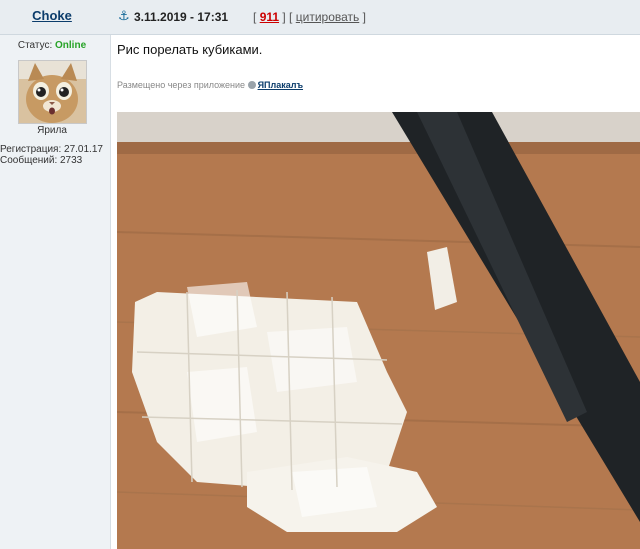 Image resolution: width=640 pixels, height=549 pixels. Describe the element at coordinates (181, 85) in the screenshot. I see `app-note-prefix: Размещено через приложение` at that location.